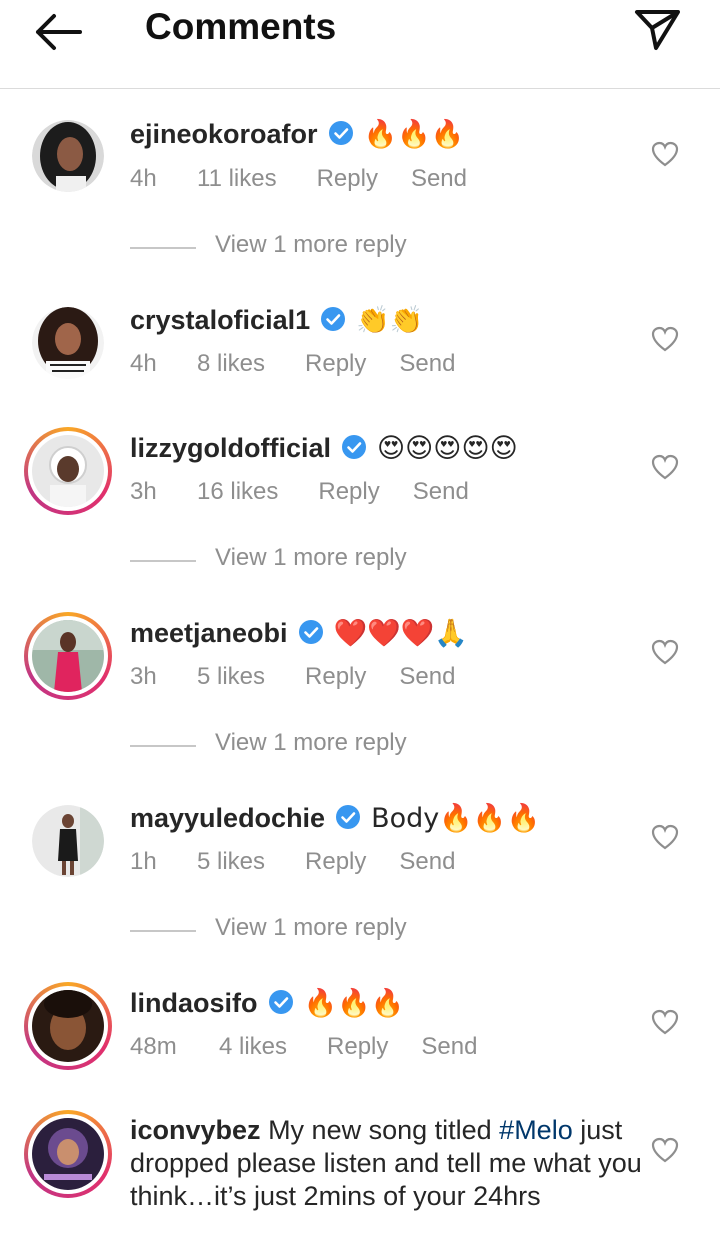 The height and width of the screenshot is (1242, 720). I want to click on header-bar: Comments, so click(360, 44).